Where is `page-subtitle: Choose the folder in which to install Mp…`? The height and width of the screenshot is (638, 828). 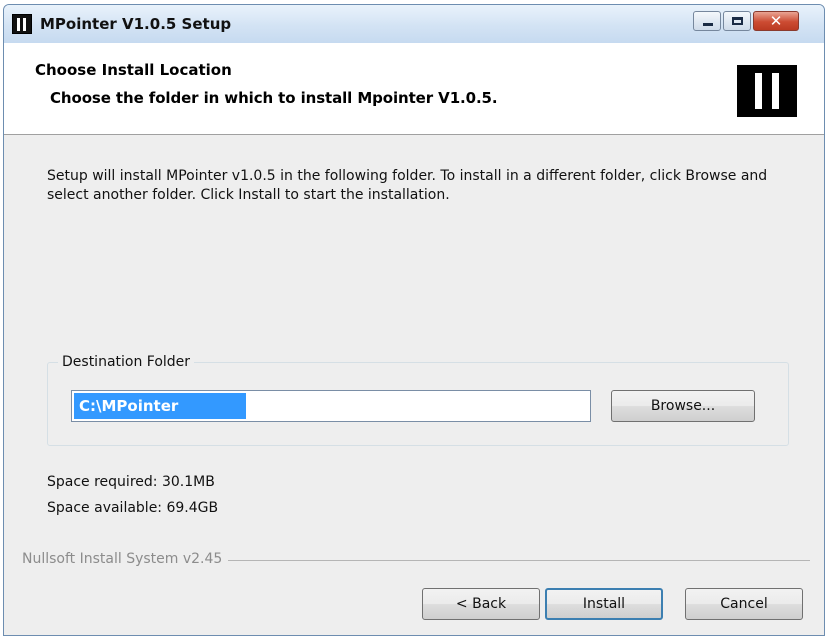
page-subtitle: Choose the folder in which to install Mp… is located at coordinates (274, 98).